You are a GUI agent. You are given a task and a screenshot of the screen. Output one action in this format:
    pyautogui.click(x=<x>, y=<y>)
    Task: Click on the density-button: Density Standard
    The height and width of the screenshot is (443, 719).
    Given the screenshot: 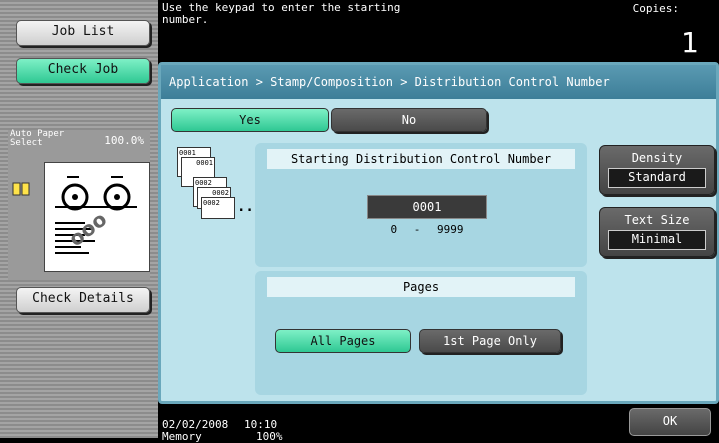 What is the action you would take?
    pyautogui.click(x=657, y=170)
    